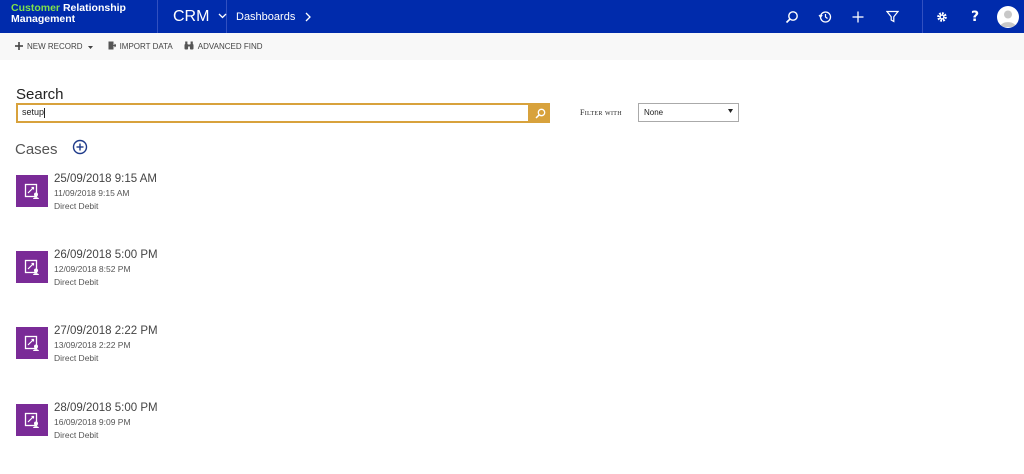 The width and height of the screenshot is (1024, 474). What do you see at coordinates (975, 16) in the screenshot?
I see `help-icon: ?` at bounding box center [975, 16].